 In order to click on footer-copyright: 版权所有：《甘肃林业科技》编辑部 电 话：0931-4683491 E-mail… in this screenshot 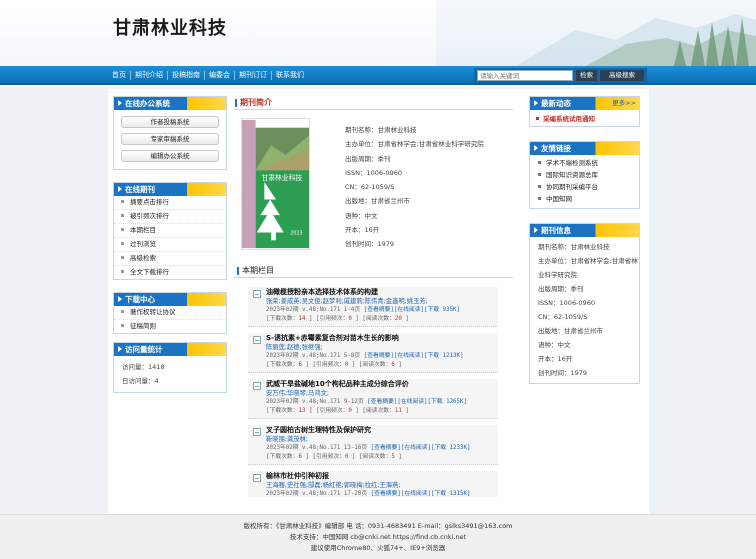, I will do `click(378, 526)`.